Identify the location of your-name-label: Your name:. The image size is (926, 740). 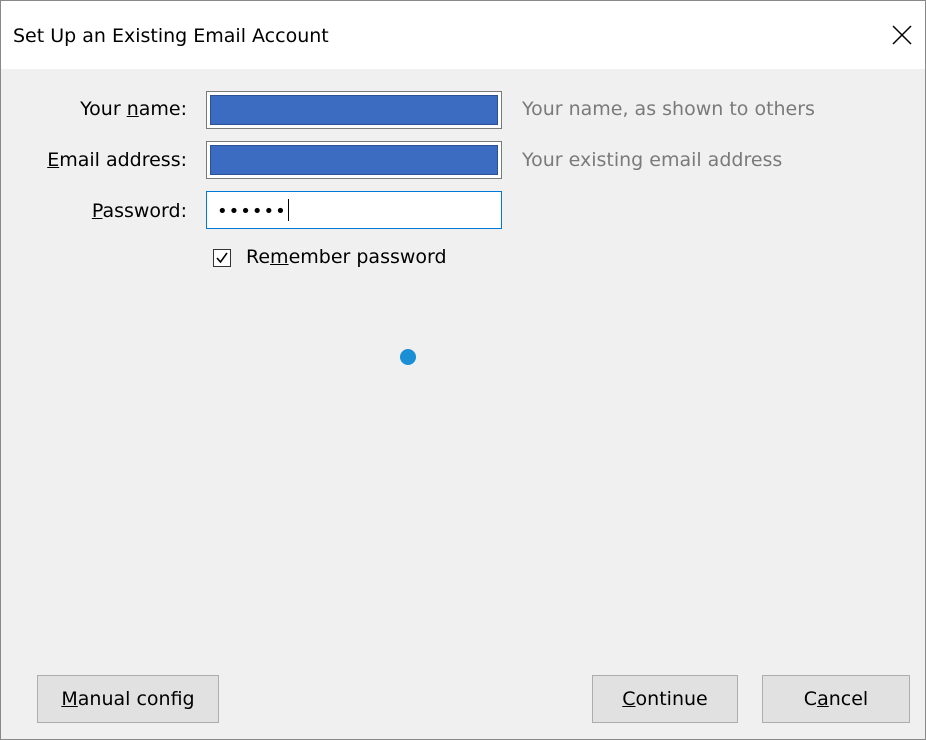
(133, 109).